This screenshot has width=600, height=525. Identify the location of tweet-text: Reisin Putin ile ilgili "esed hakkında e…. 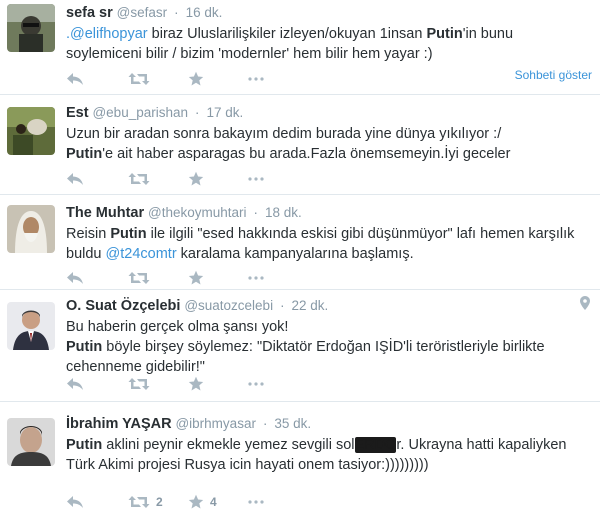
(329, 244).